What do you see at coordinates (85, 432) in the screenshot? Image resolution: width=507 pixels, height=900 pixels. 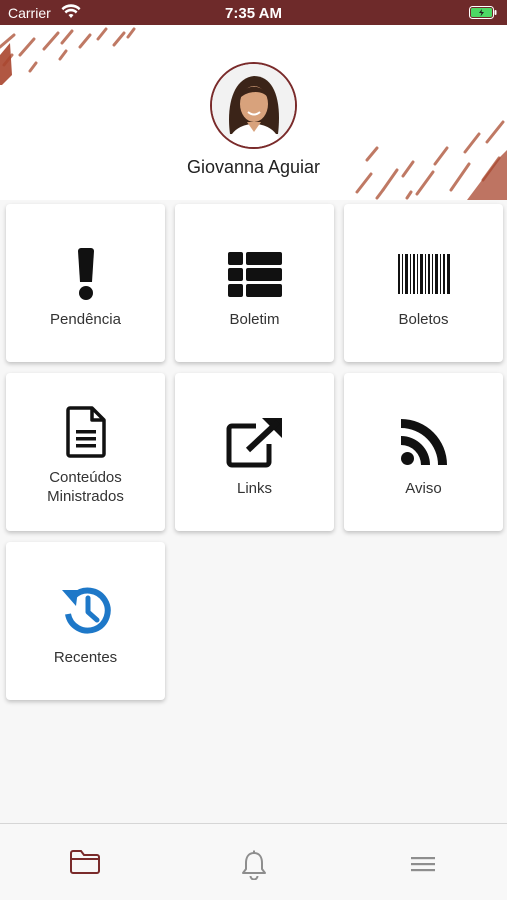 I see `document-icon` at bounding box center [85, 432].